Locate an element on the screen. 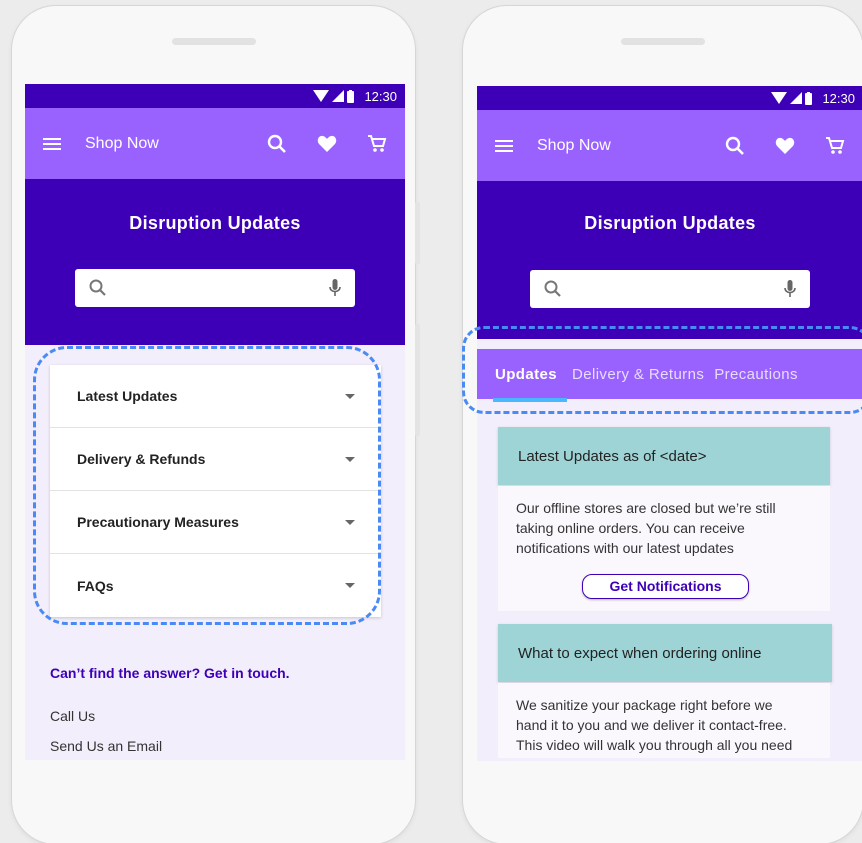 The image size is (862, 843). email-link: Send Us an Email is located at coordinates (170, 746).